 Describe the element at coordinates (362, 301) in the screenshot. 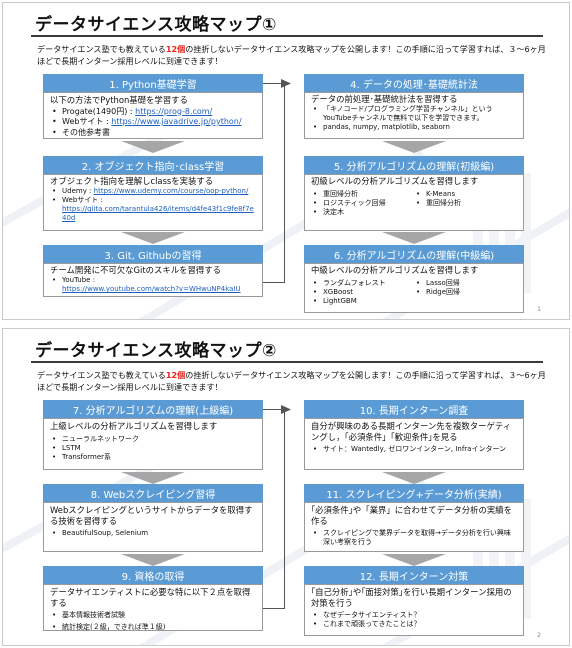

I see `list-item: LightGBM` at that location.